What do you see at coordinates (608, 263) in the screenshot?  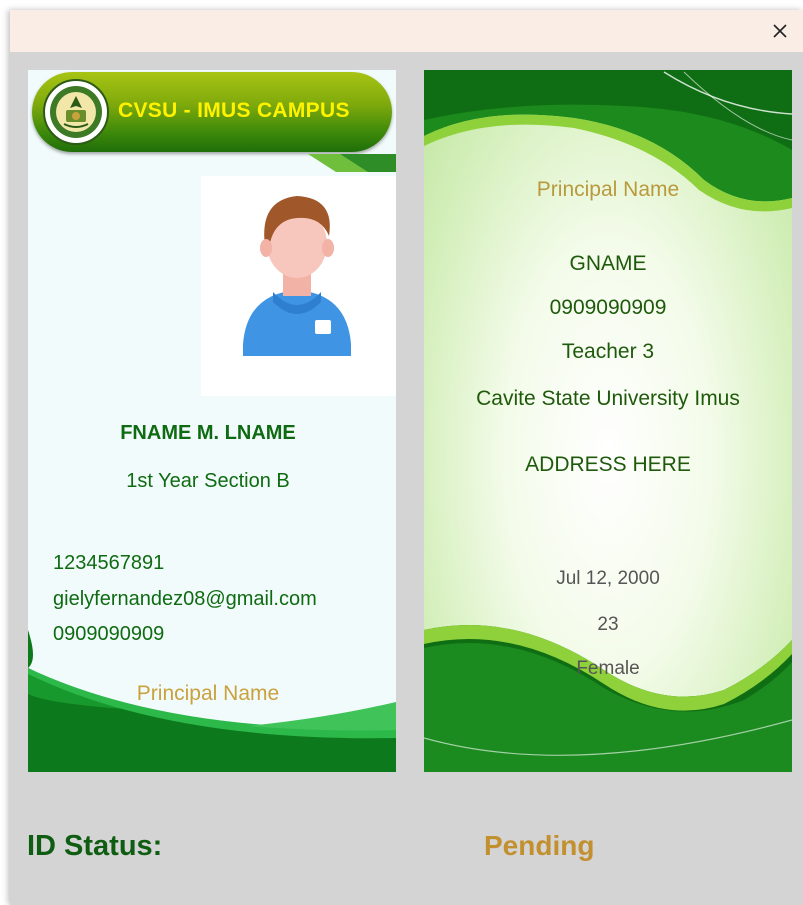 I see `guardian-name: GNAME` at bounding box center [608, 263].